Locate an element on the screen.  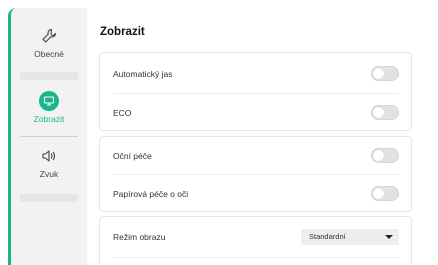
sidebar-item-zvuk: Zvuk is located at coordinates (49, 172).